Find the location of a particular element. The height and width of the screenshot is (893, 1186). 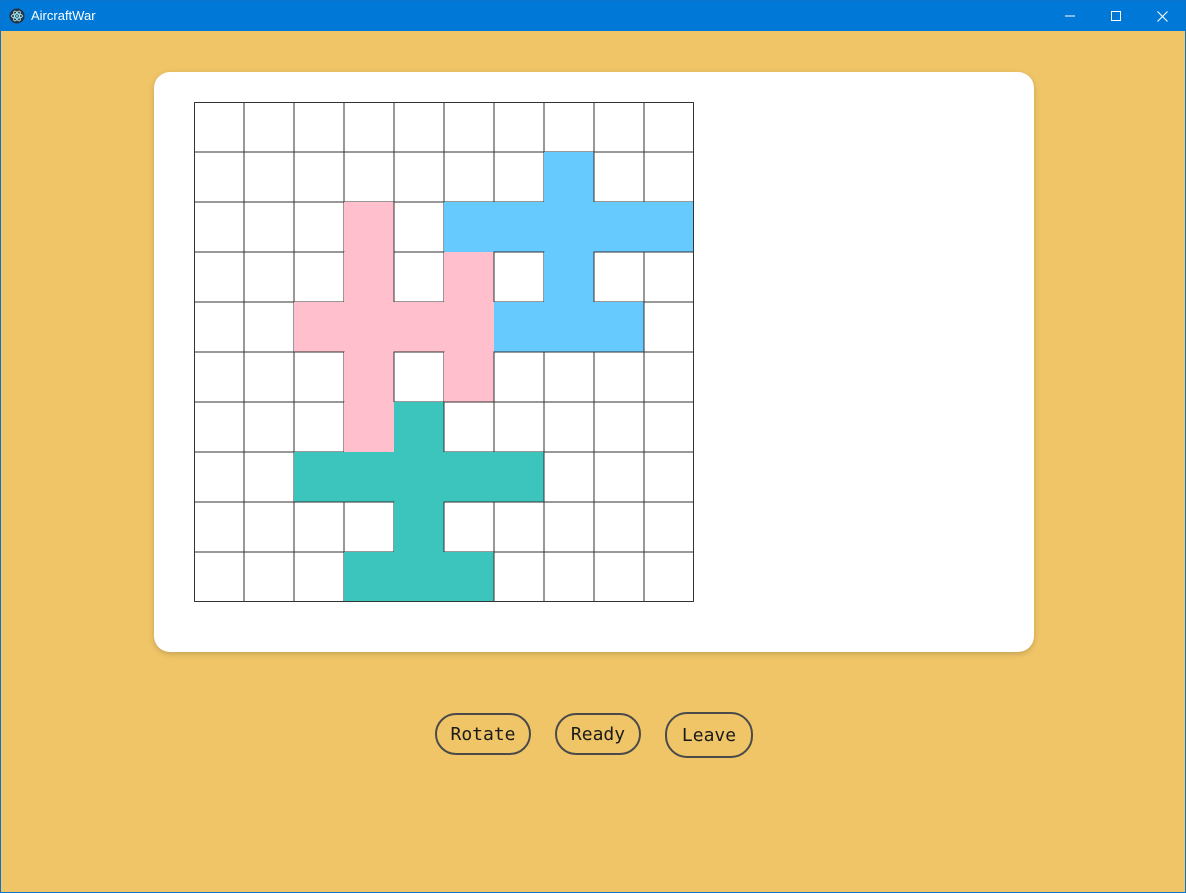

maximize-button is located at coordinates (1116, 16).